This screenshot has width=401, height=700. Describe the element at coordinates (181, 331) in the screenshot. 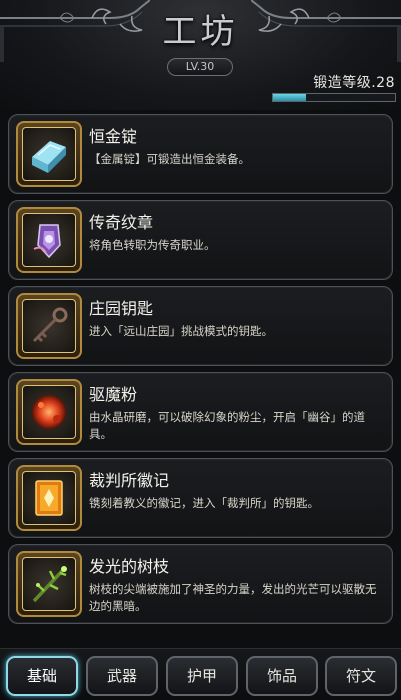

I see `item-desc: 进入「远山庄园」挑战模式的钥匙。` at that location.